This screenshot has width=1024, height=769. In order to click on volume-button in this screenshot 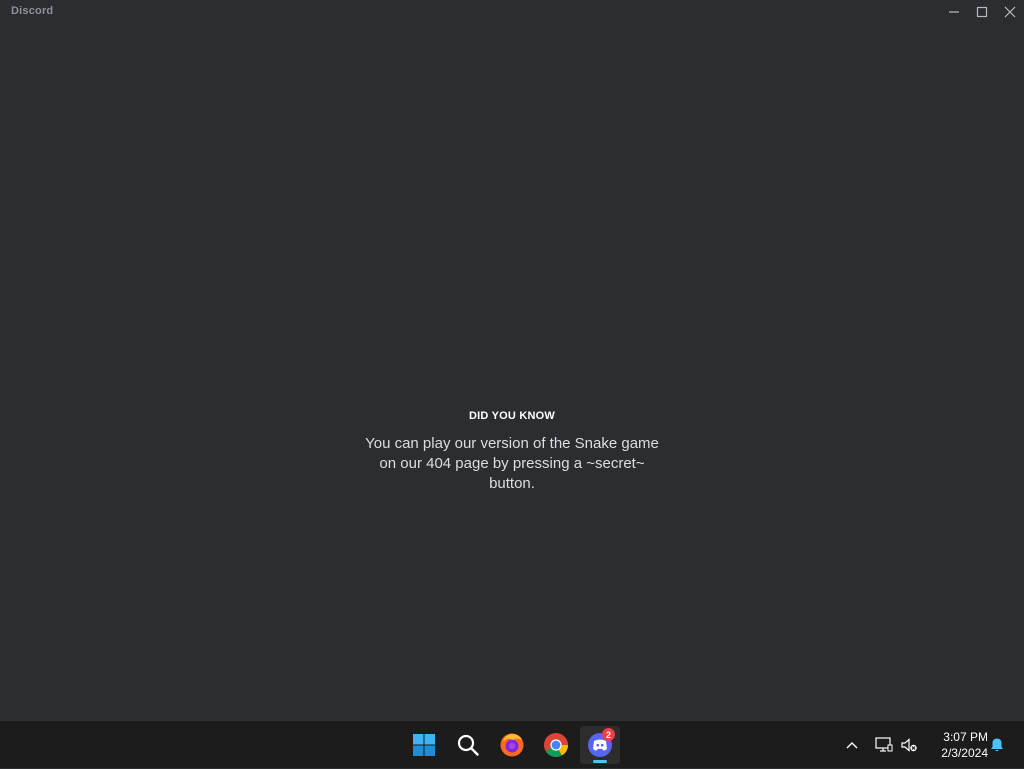, I will do `click(909, 745)`.